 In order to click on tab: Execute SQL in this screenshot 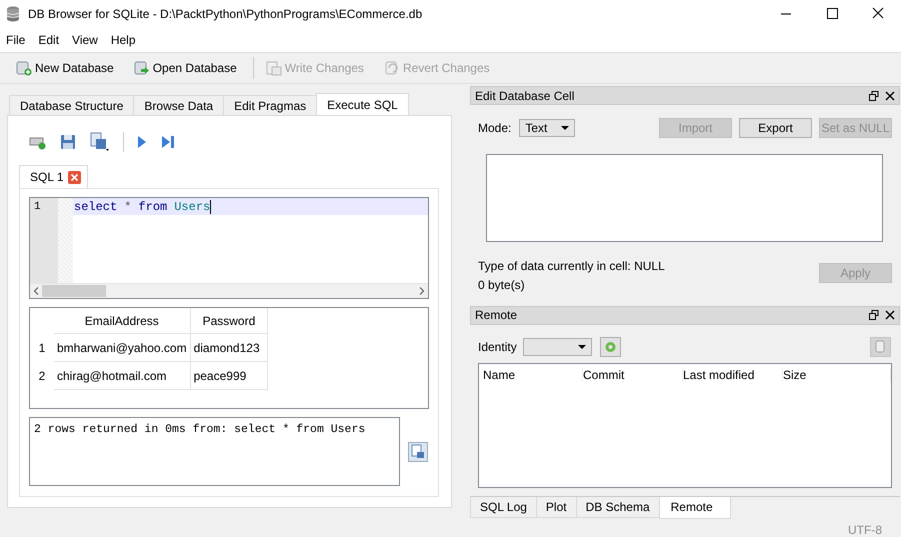, I will do `click(362, 104)`.